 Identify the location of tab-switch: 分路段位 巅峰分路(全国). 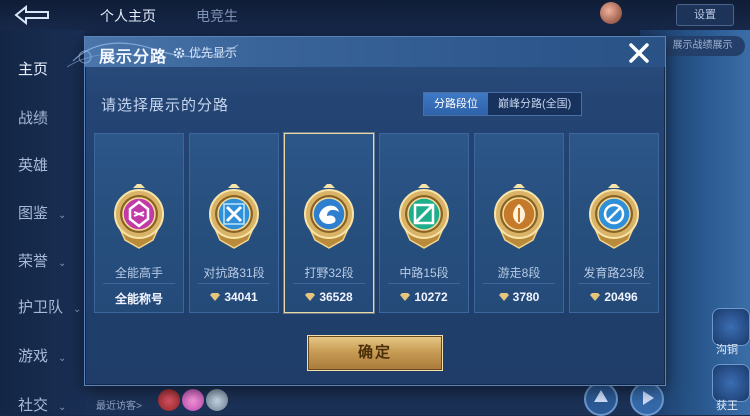
(503, 104).